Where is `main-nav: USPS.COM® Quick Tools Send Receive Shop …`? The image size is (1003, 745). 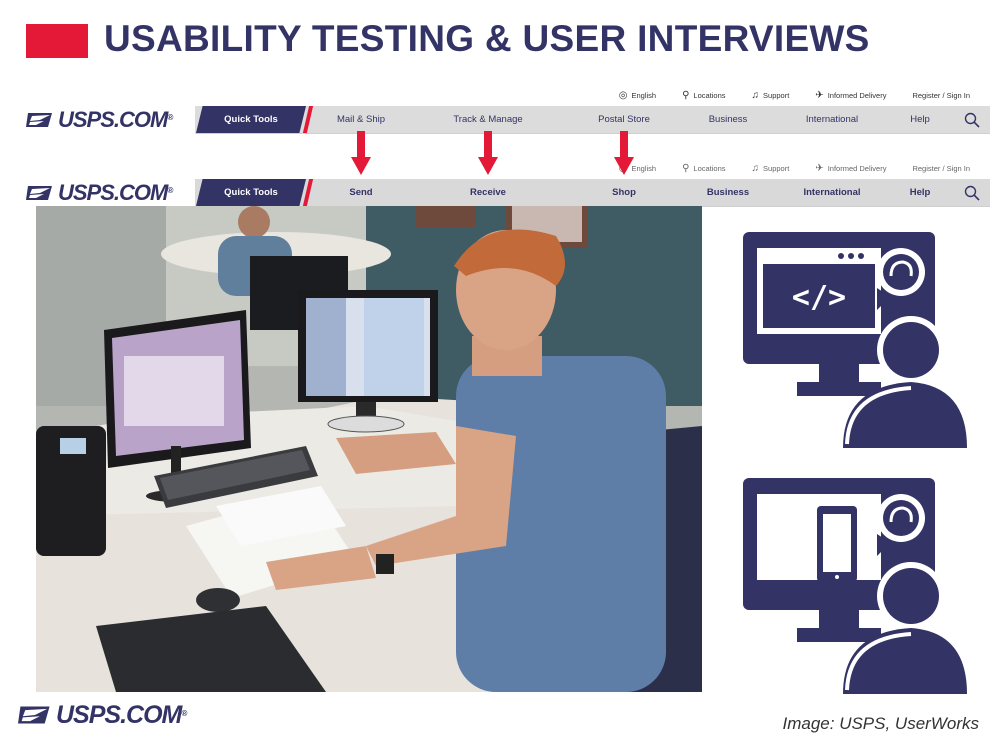
main-nav: USPS.COM® Quick Tools Send Receive Shop … is located at coordinates (506, 193).